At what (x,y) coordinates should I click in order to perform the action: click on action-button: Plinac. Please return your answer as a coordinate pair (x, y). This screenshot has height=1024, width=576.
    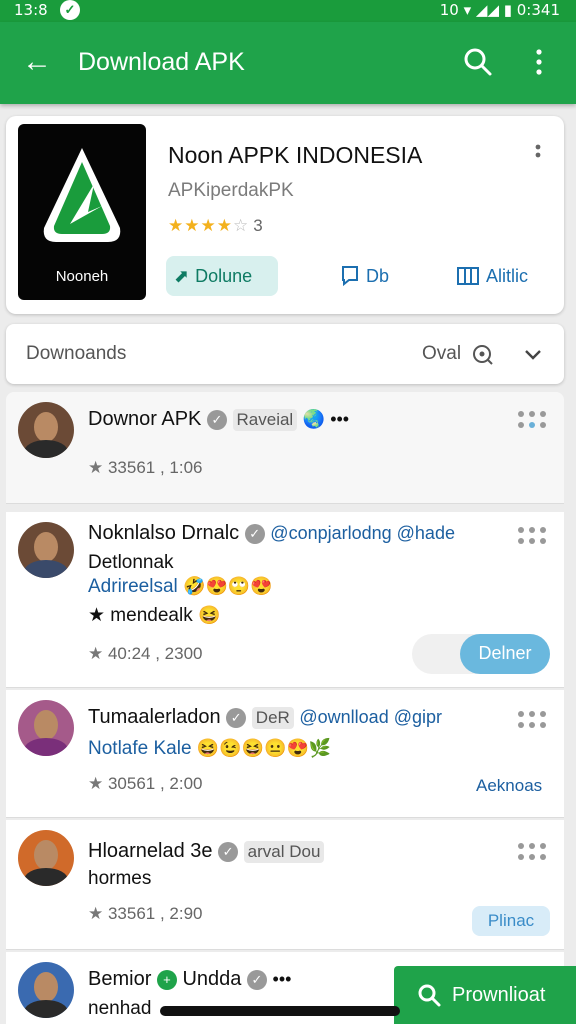
    Looking at the image, I should click on (511, 921).